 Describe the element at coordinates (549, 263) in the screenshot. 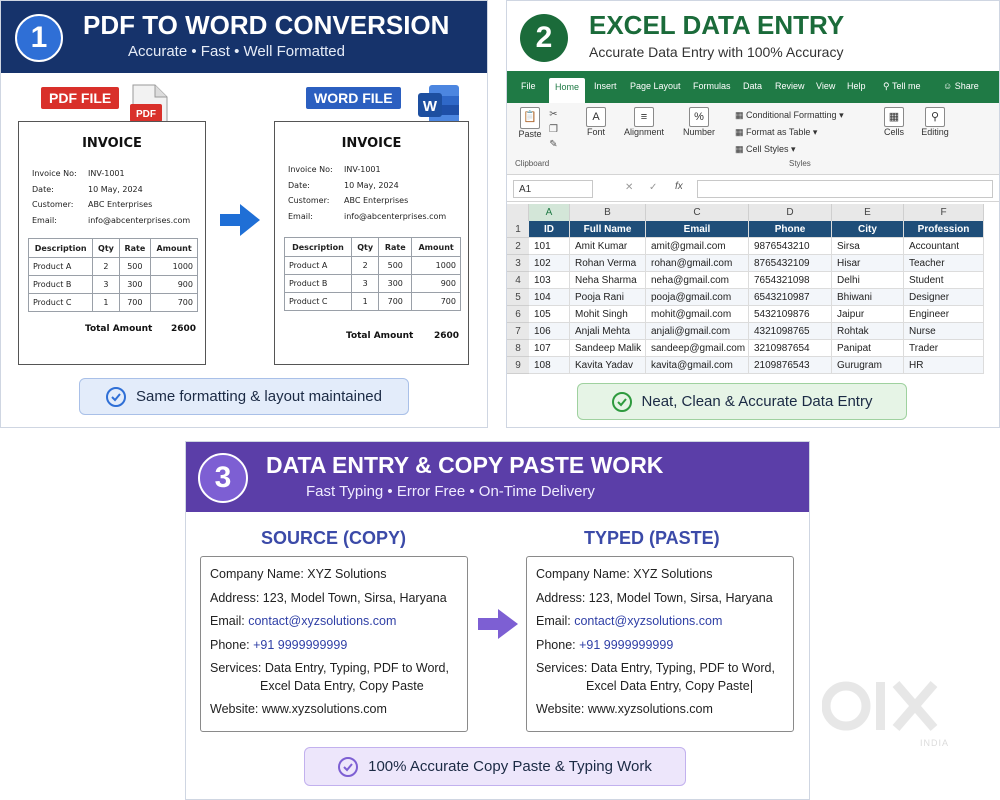

I see `table-cell: 102` at that location.